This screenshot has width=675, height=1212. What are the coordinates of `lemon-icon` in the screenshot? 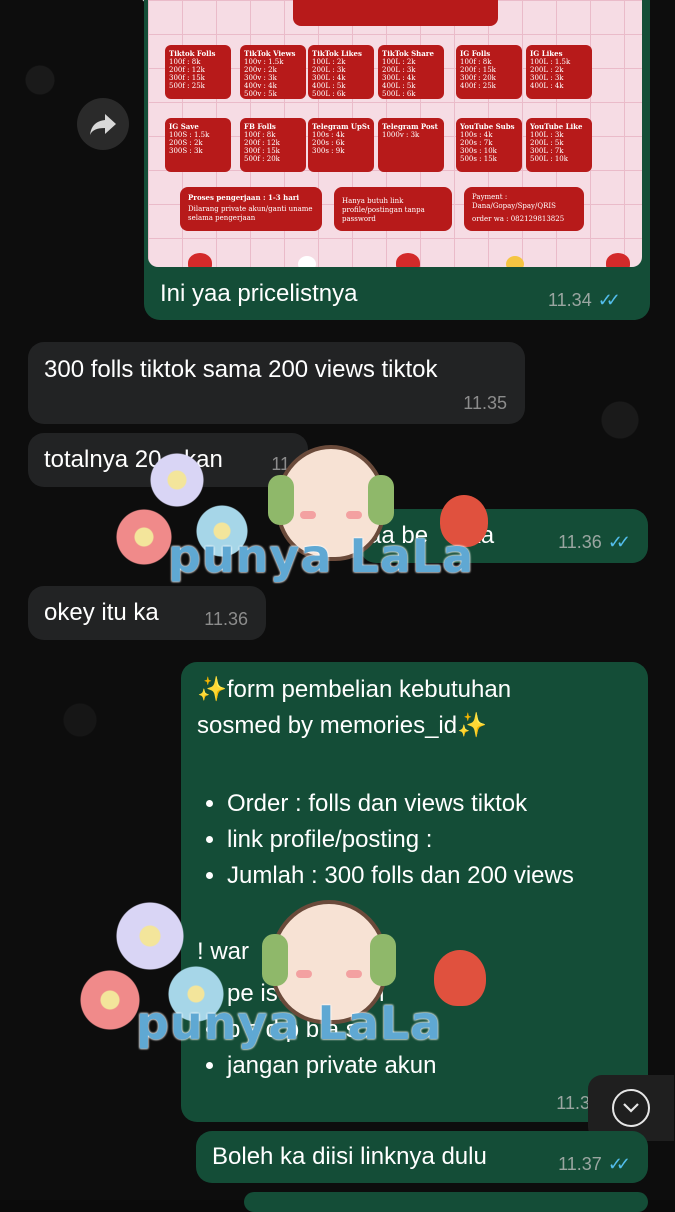 It's located at (515, 261).